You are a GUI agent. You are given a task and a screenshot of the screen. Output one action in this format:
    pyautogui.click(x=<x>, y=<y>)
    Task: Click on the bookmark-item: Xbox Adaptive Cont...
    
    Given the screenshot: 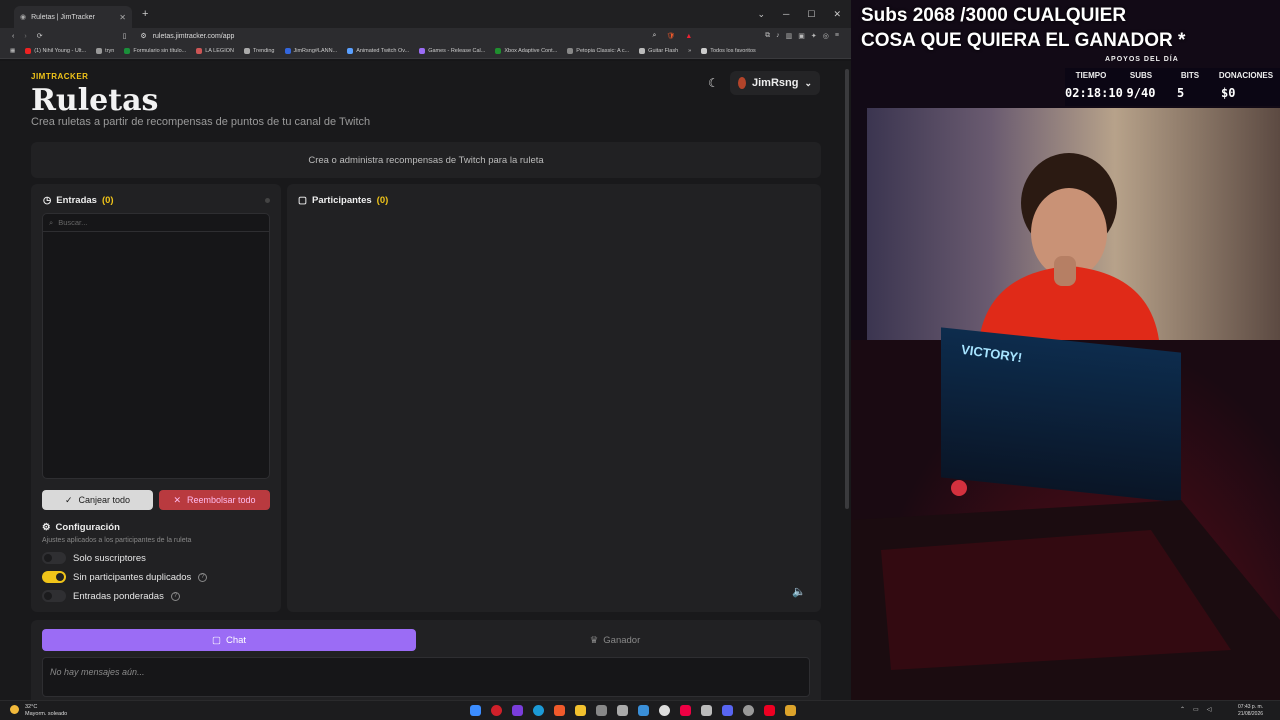 What is the action you would take?
    pyautogui.click(x=526, y=51)
    